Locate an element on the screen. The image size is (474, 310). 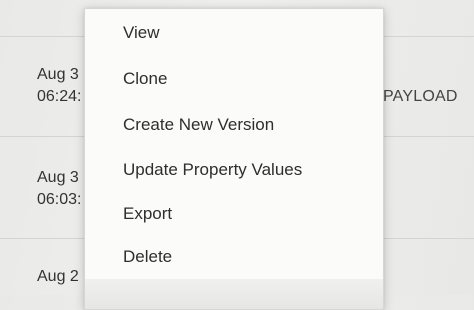
table-row-timestamp: Aug 3 06:03: is located at coordinates (59, 189).